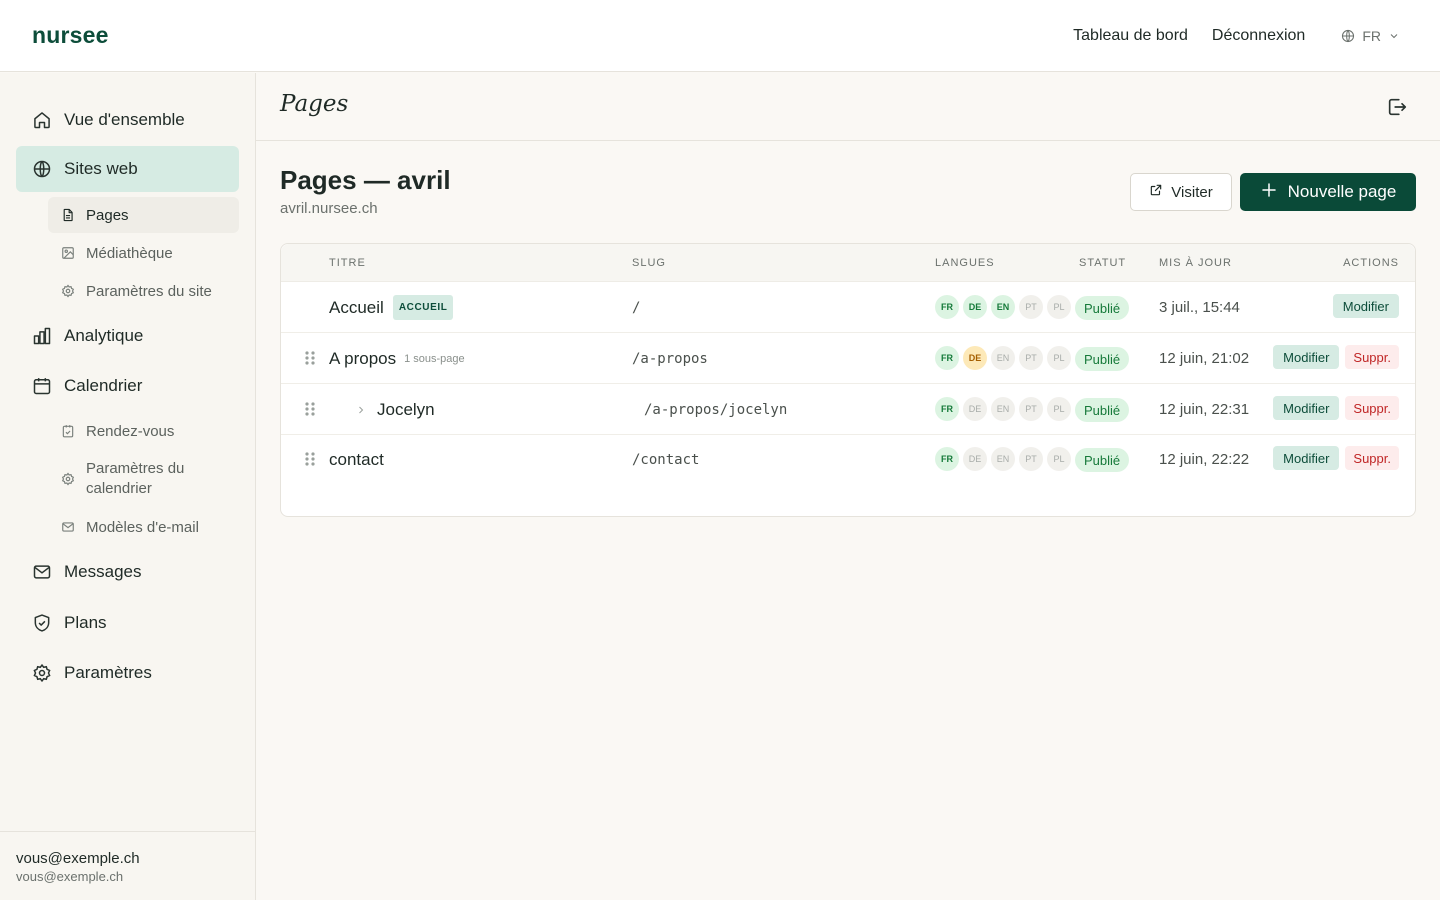 Image resolution: width=1440 pixels, height=900 pixels. What do you see at coordinates (1195, 263) in the screenshot?
I see `column-updated: Mis à jour` at bounding box center [1195, 263].